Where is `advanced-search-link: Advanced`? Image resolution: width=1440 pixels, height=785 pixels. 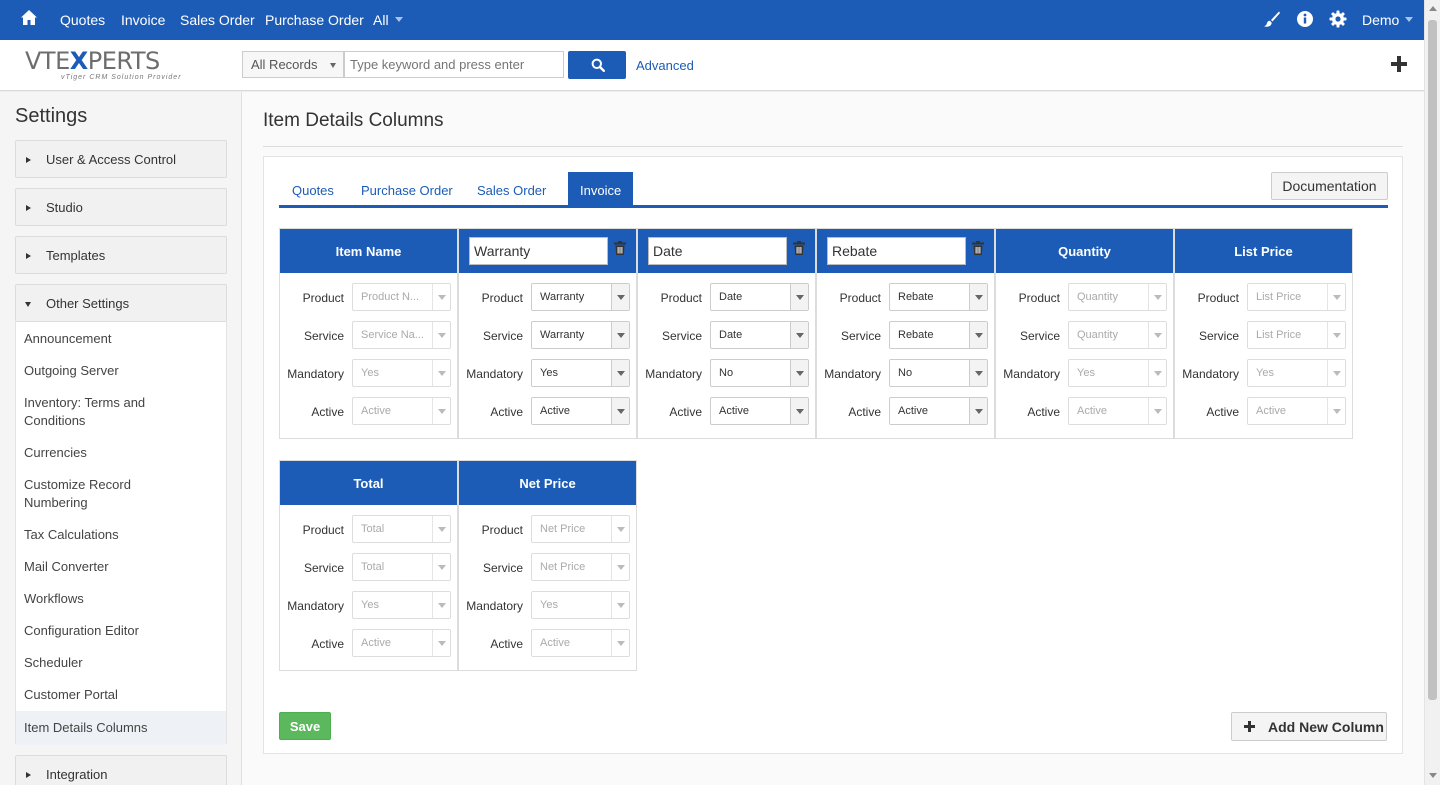 advanced-search-link: Advanced is located at coordinates (665, 65).